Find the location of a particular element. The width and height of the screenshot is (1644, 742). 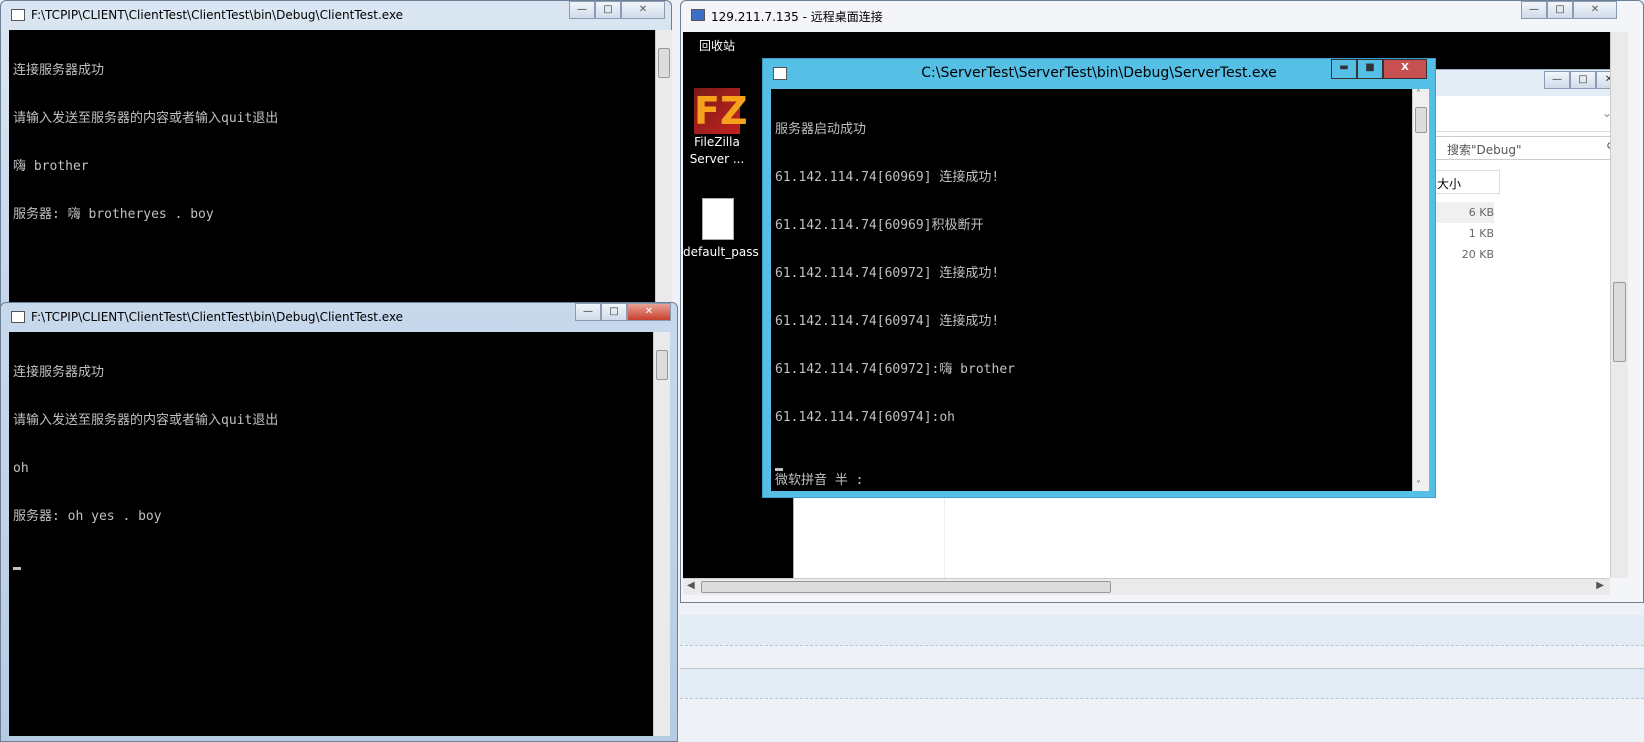

column-header-size: 大小 is located at coordinates (1464, 182).